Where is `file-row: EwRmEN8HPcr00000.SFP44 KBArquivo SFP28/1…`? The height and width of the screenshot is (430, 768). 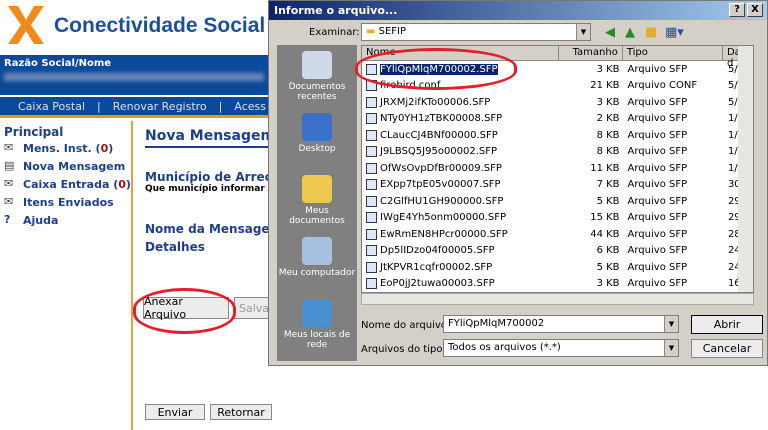 file-row: EwRmEN8HPcr00000.SFP44 KBArquivo SFP28/1… is located at coordinates (557, 234).